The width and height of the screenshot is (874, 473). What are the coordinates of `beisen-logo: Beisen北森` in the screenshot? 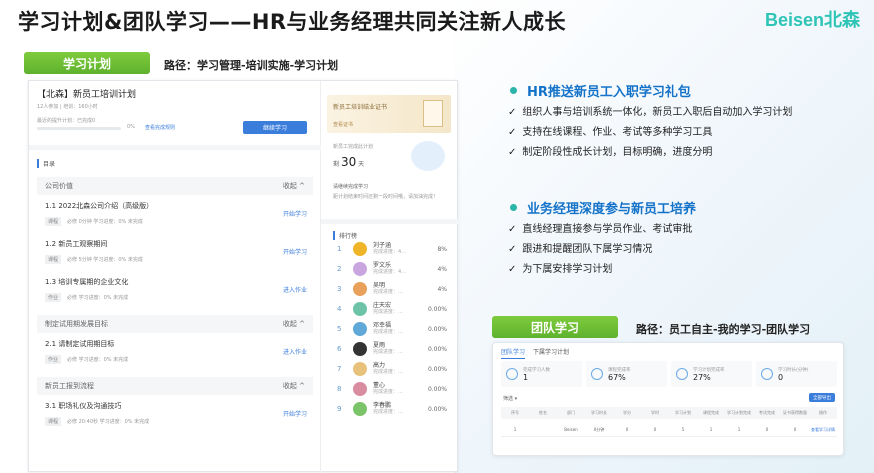 It's located at (812, 20).